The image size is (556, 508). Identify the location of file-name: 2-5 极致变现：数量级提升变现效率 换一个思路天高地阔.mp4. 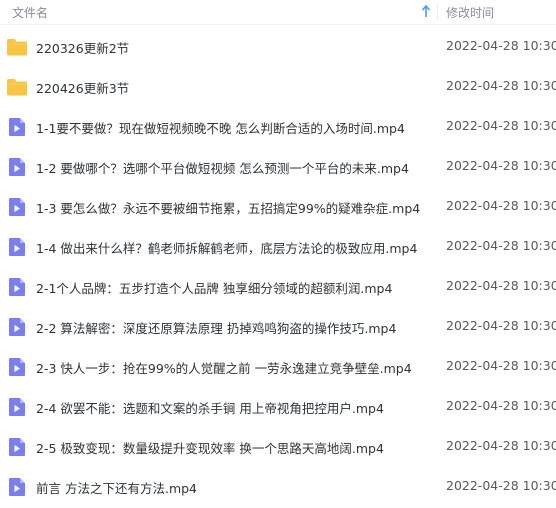
(210, 448).